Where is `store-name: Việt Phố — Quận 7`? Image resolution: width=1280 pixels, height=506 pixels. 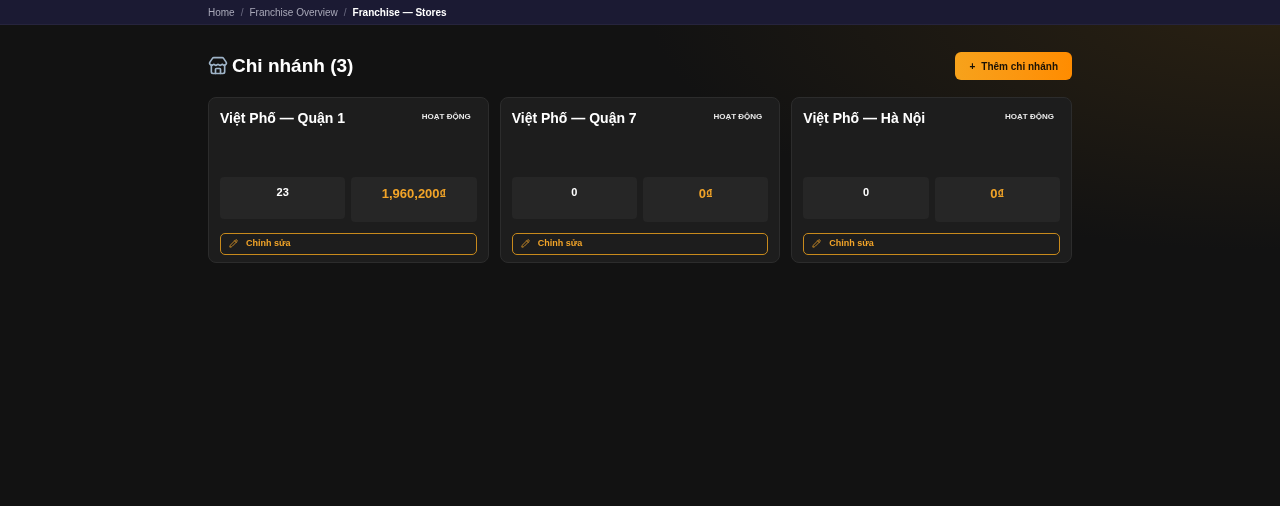
store-name: Việt Phố — Quận 7 is located at coordinates (574, 118).